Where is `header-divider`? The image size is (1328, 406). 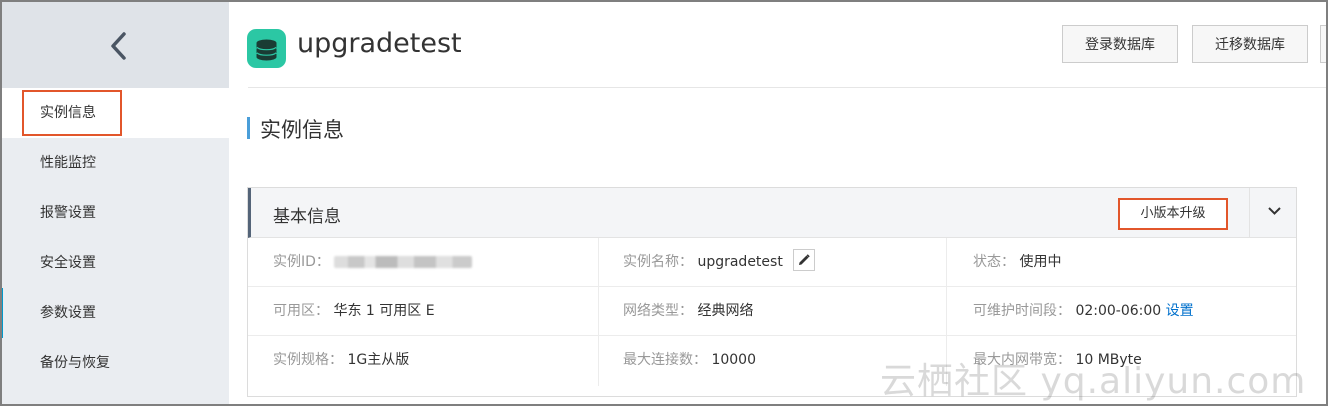 header-divider is located at coordinates (788, 87).